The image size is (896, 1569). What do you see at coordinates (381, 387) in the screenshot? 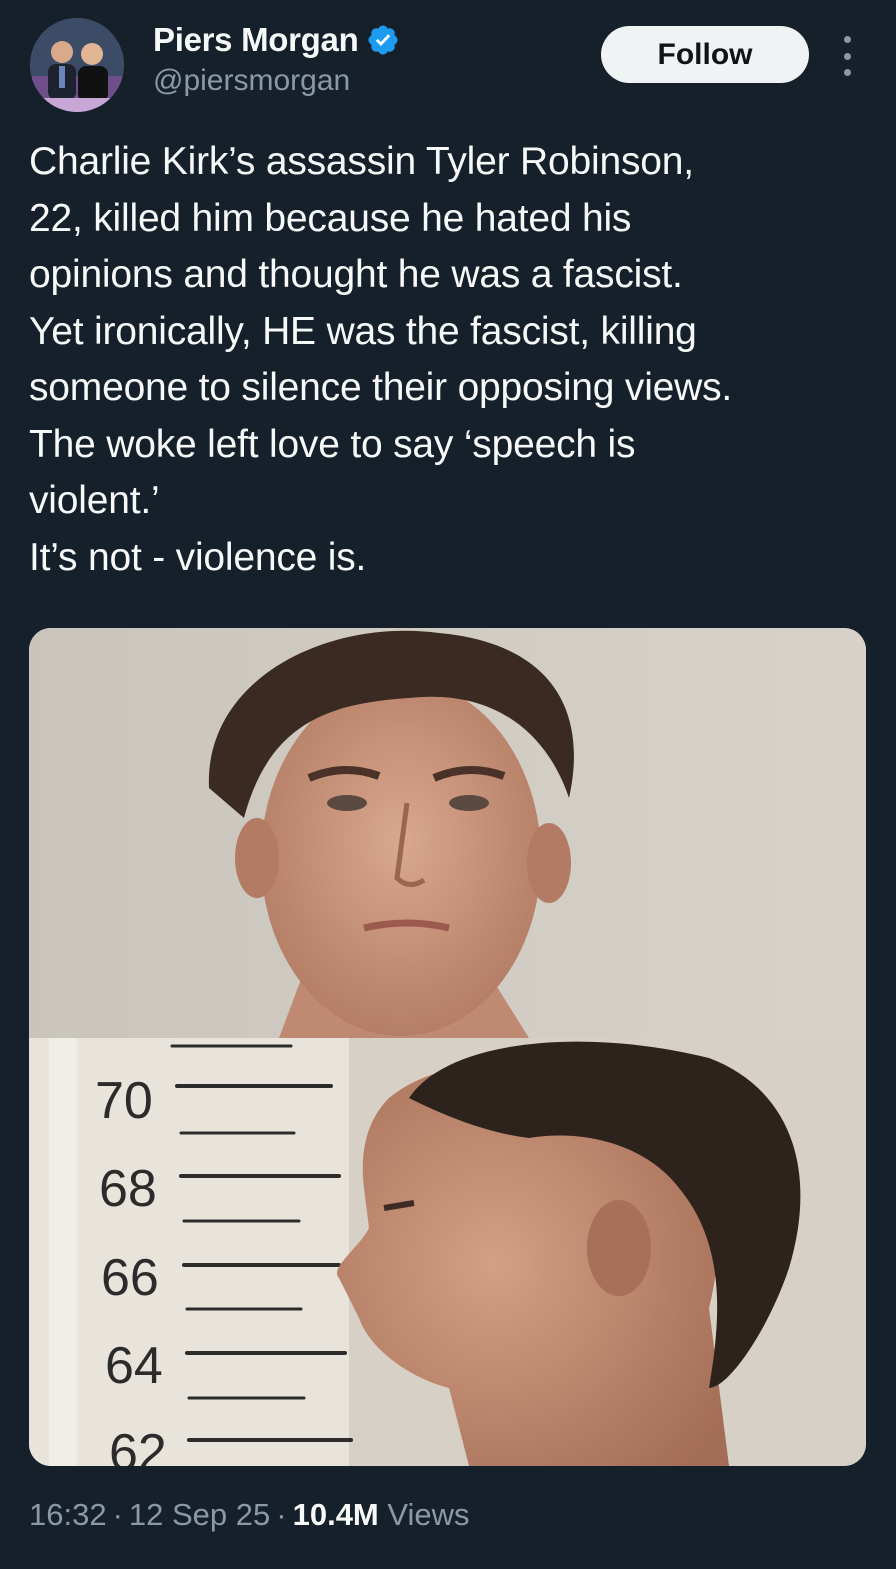
I see `tweet-text-line: someone to silence their opposing views.` at bounding box center [381, 387].